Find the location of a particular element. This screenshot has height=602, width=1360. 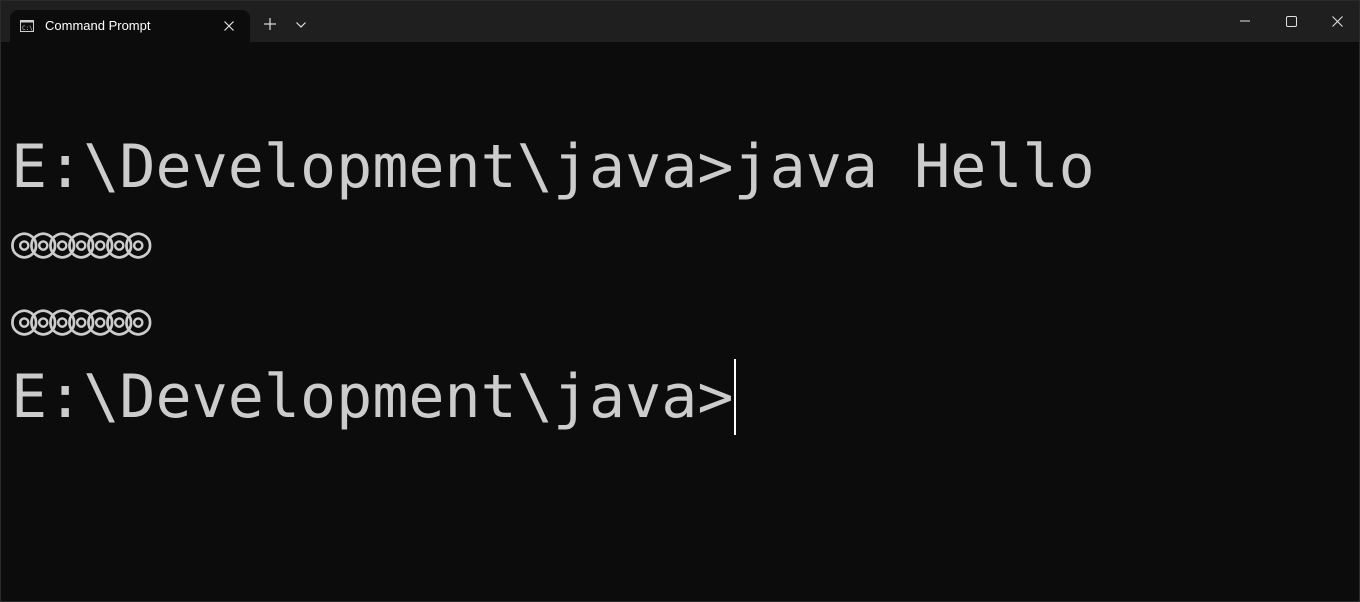

tab-command-prompt: C:\ Command Prompt is located at coordinates (130, 26).